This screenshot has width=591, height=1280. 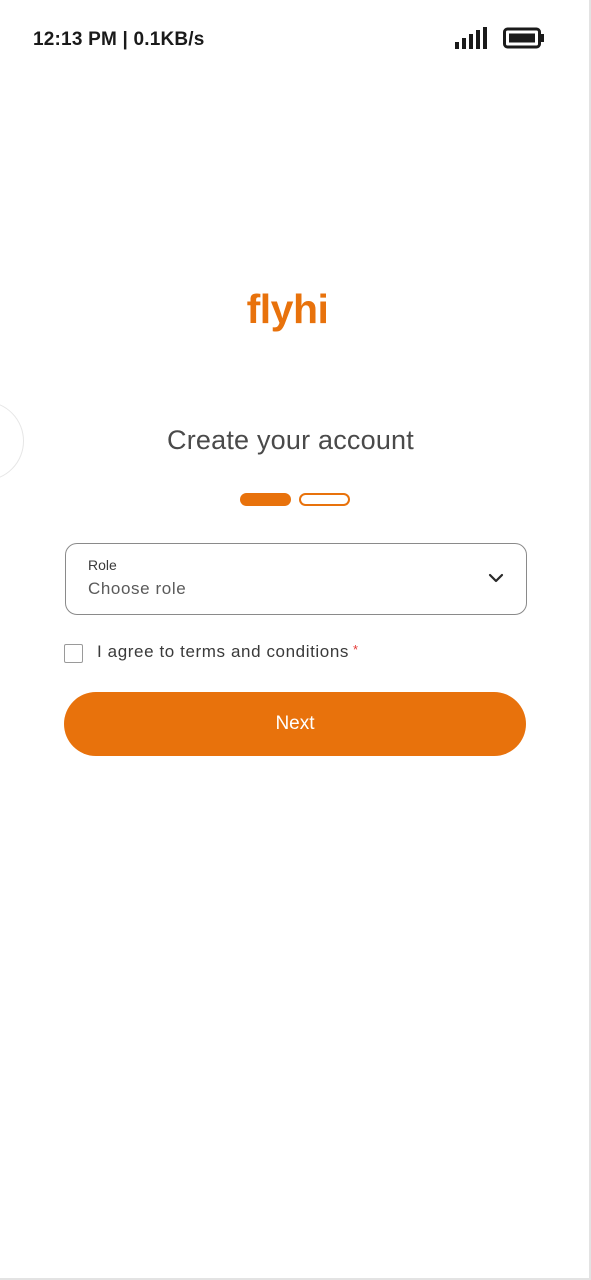 What do you see at coordinates (496, 578) in the screenshot?
I see `chevron-down-icon` at bounding box center [496, 578].